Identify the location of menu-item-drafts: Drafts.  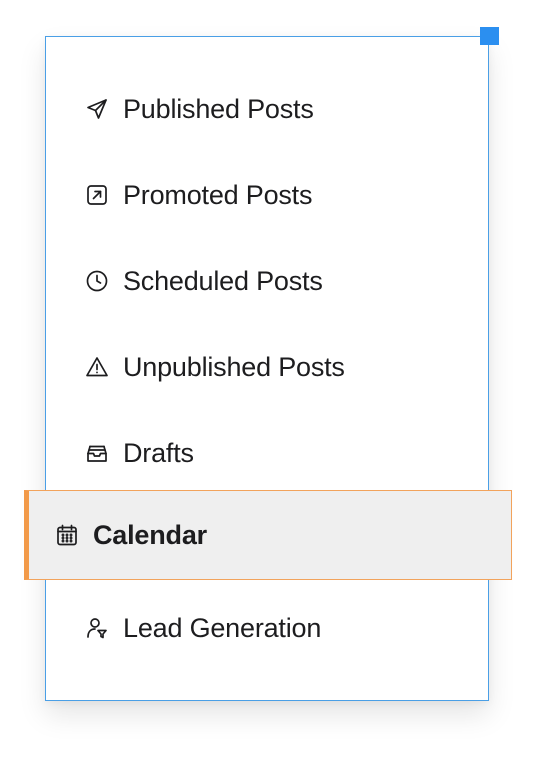
(268, 453).